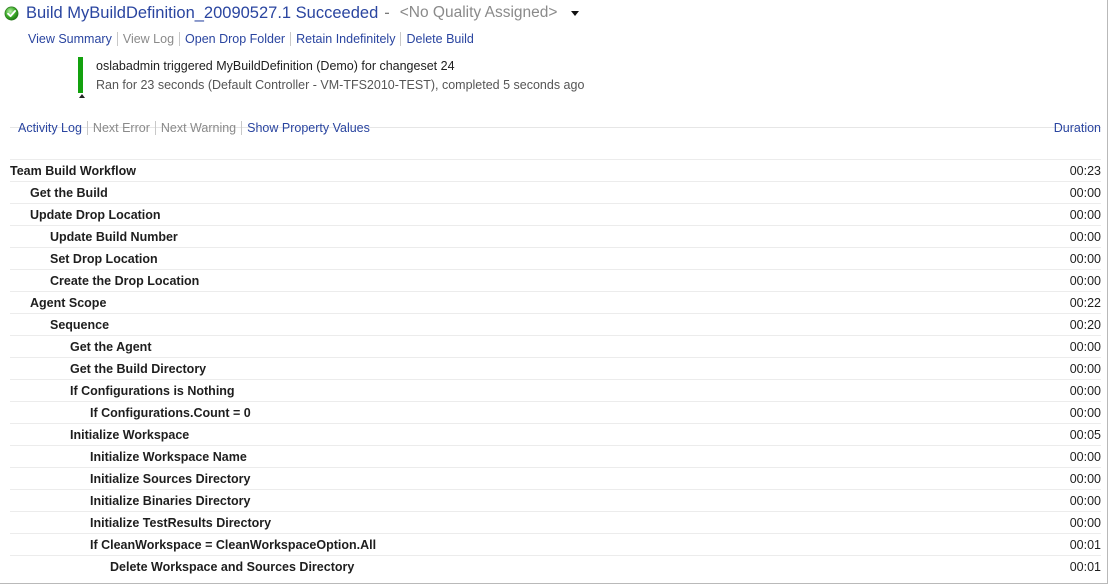 The height and width of the screenshot is (584, 1108). I want to click on activity-name: Team Build Workflow, so click(73, 171).